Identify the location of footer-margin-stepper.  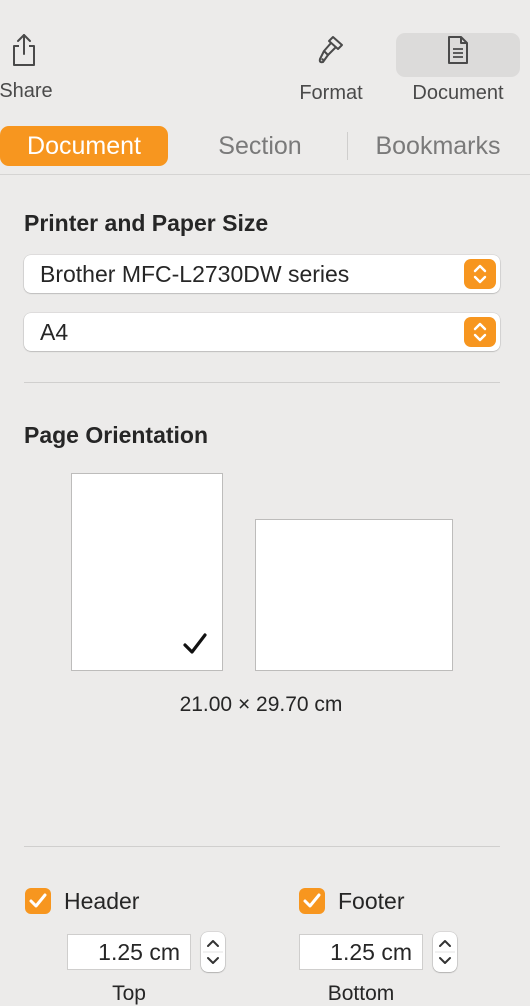
(445, 952).